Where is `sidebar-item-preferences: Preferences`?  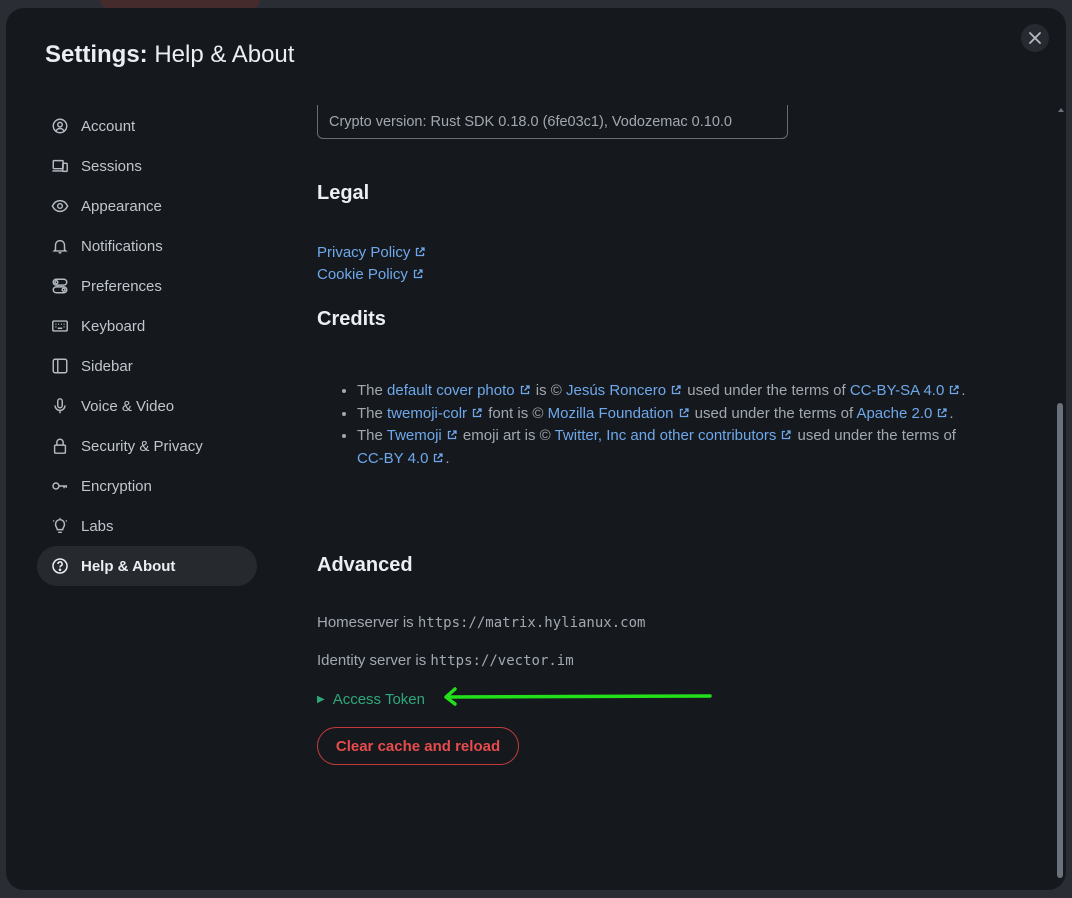
sidebar-item-preferences: Preferences is located at coordinates (147, 286).